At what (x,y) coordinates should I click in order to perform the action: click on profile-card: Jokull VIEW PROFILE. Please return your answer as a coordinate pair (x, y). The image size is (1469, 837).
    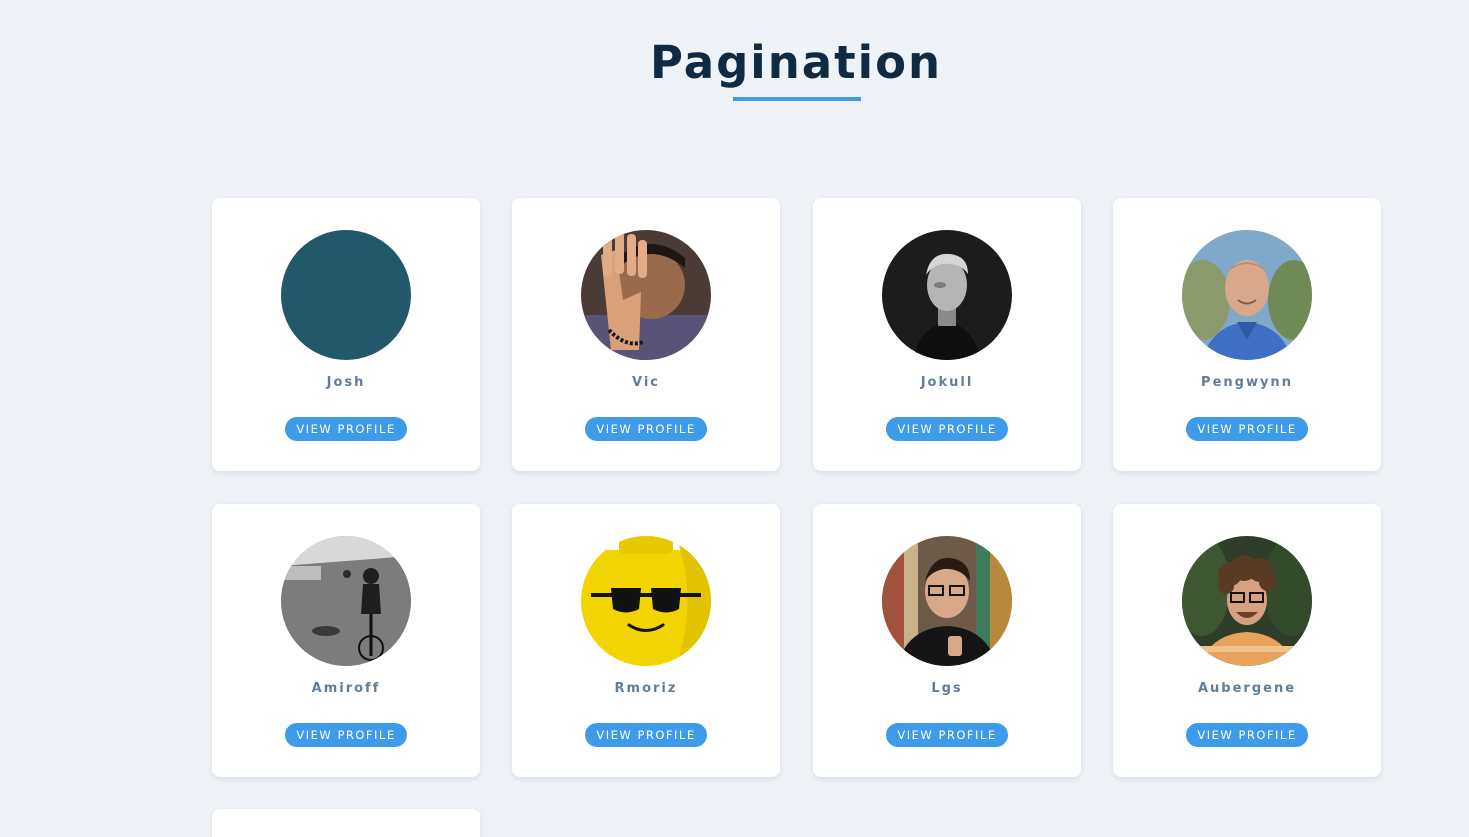
    Looking at the image, I should click on (947, 334).